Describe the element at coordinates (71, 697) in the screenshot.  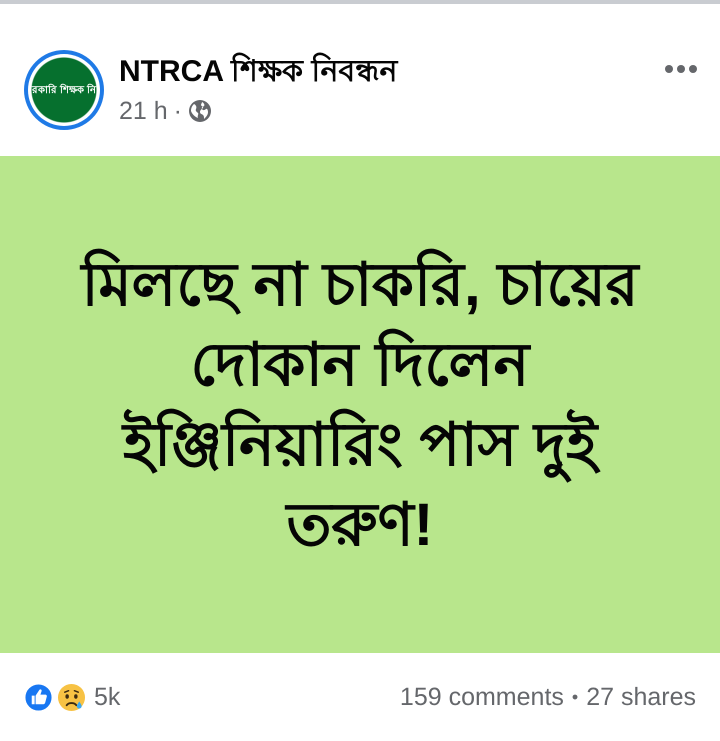
I see `sad-face-icon` at that location.